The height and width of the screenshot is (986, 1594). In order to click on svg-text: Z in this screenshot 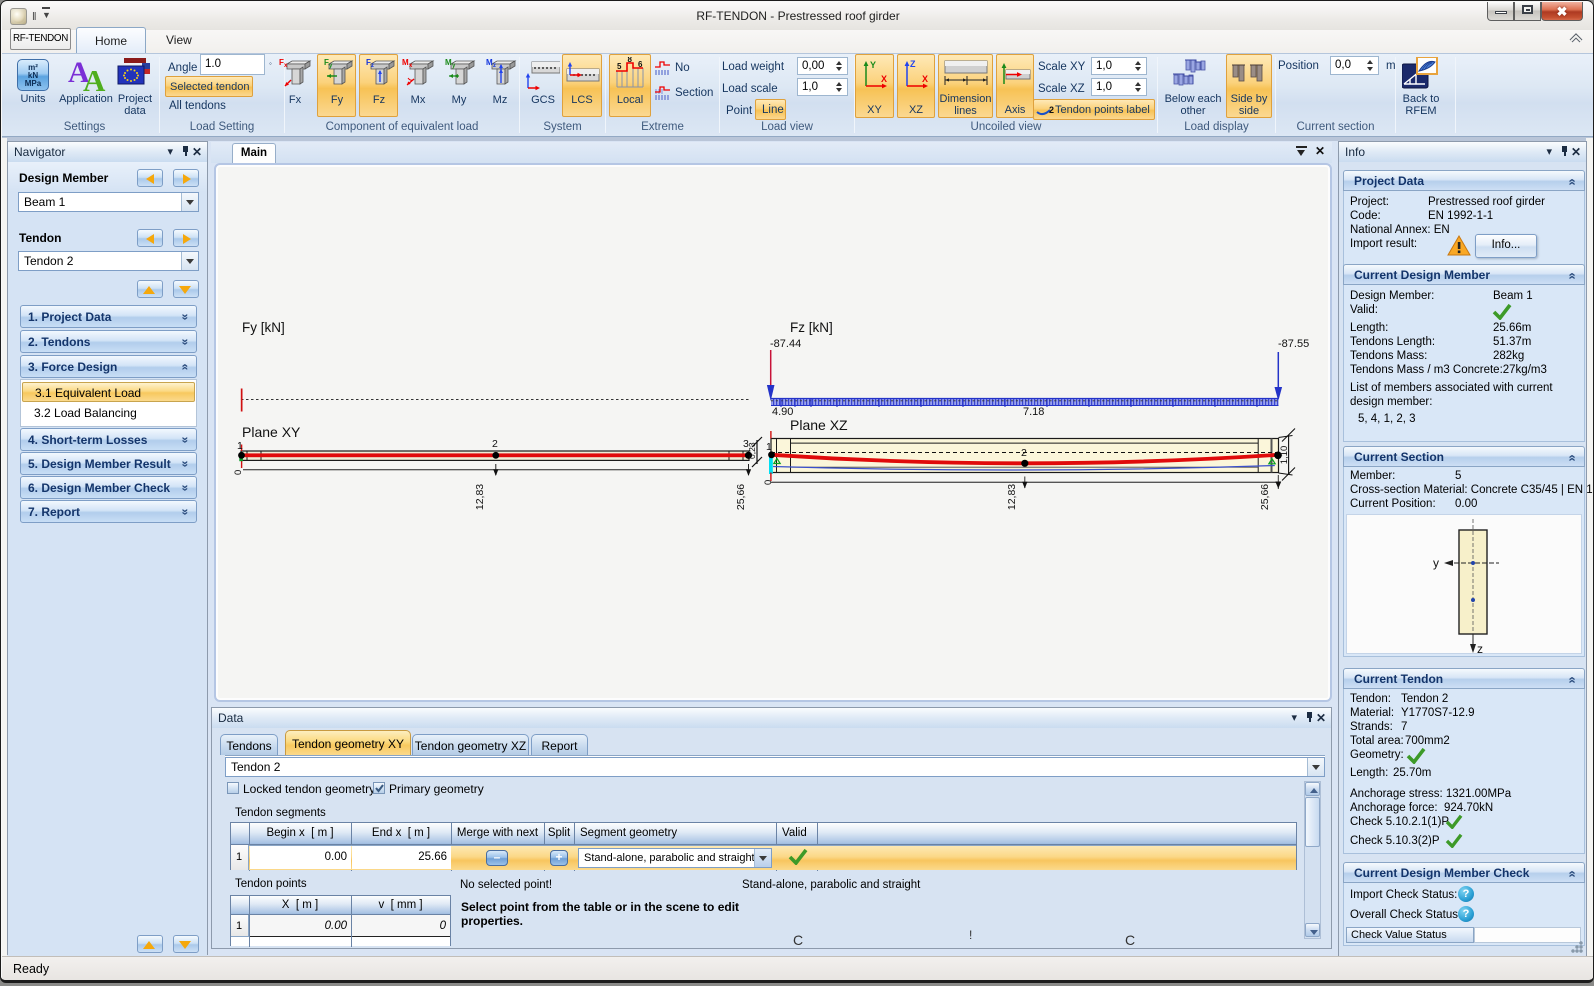, I will do `click(913, 64)`.